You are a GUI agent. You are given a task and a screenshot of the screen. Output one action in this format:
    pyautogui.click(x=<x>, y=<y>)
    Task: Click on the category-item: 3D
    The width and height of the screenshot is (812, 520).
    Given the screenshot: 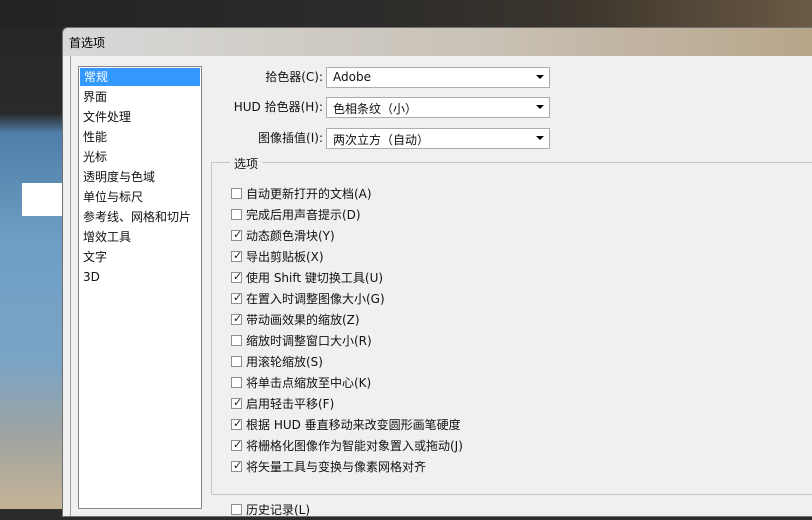 What is the action you would take?
    pyautogui.click(x=140, y=277)
    